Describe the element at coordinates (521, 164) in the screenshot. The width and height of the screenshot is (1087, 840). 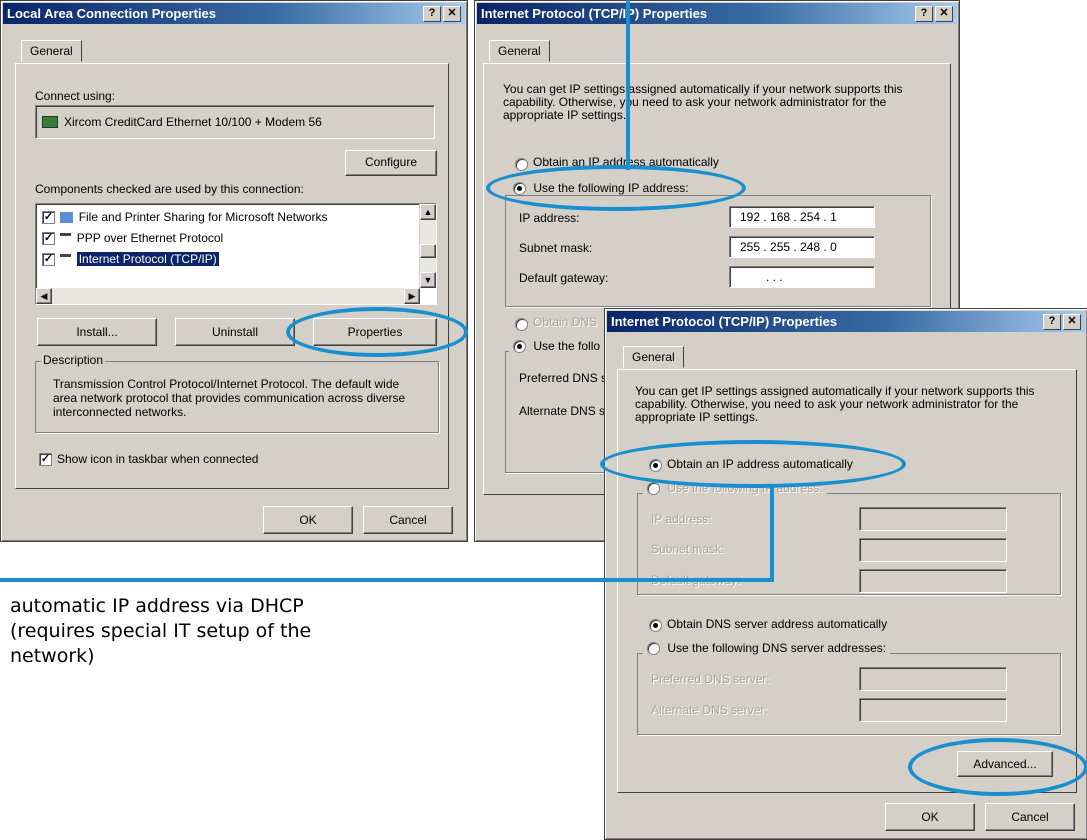
I see `obtain-ip-auto-radio` at that location.